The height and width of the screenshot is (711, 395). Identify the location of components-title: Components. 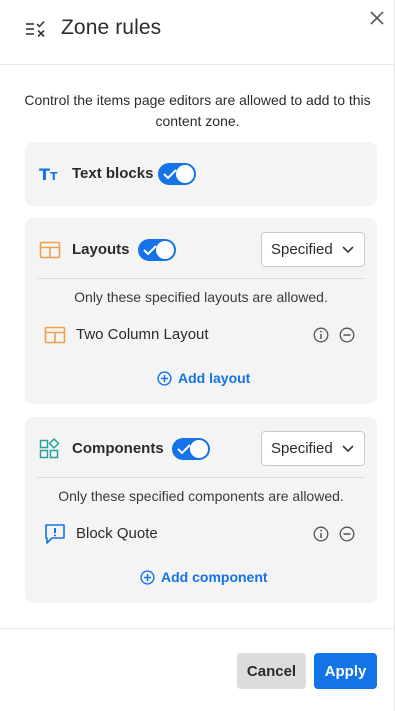
(118, 448).